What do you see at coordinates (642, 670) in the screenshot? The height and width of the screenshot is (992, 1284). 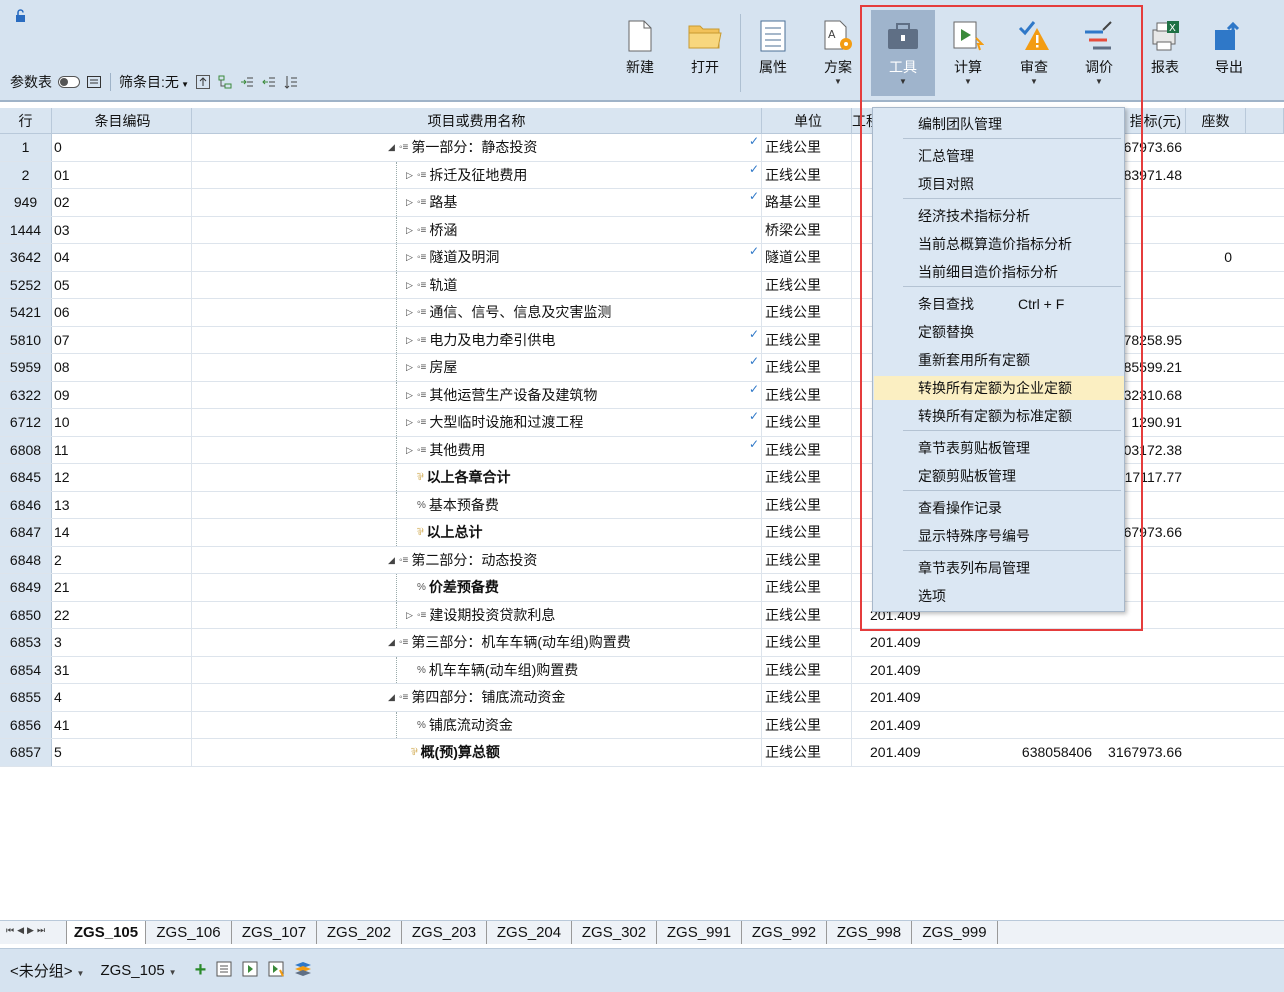 I see `table-row: 685431%机车车辆(动车组)购置费指标 ▼正线公里 201.409` at bounding box center [642, 670].